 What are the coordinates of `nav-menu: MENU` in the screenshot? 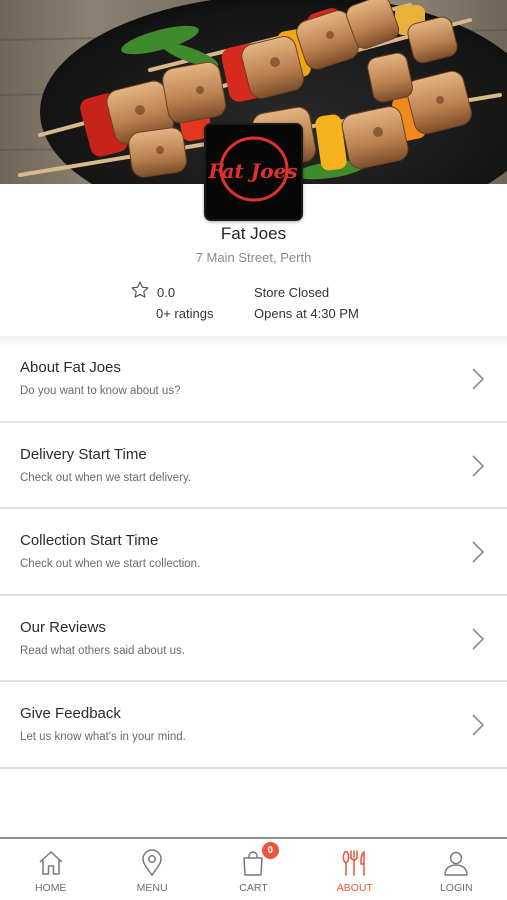 It's located at (151, 869).